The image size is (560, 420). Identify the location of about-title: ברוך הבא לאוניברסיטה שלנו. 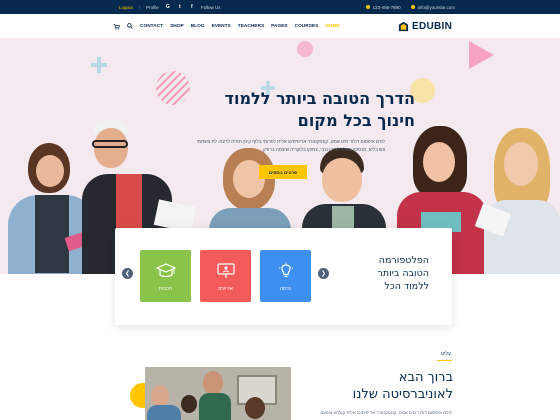
(373, 386).